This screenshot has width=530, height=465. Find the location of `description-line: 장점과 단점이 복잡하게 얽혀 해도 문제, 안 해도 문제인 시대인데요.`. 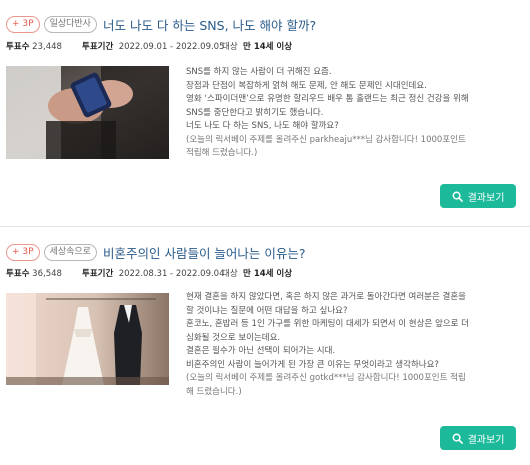

description-line: 장점과 단점이 복잡하게 얽혀 해도 문제, 안 해도 문제인 시대인데요. is located at coordinates (306, 85).